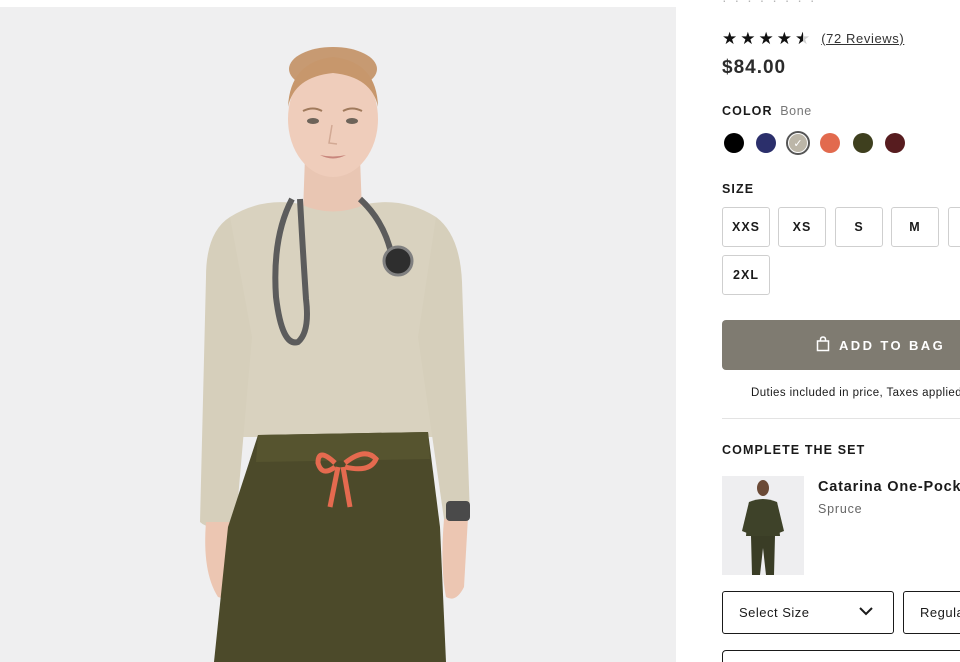 The width and height of the screenshot is (960, 662). I want to click on set-item-color: Spruce, so click(840, 509).